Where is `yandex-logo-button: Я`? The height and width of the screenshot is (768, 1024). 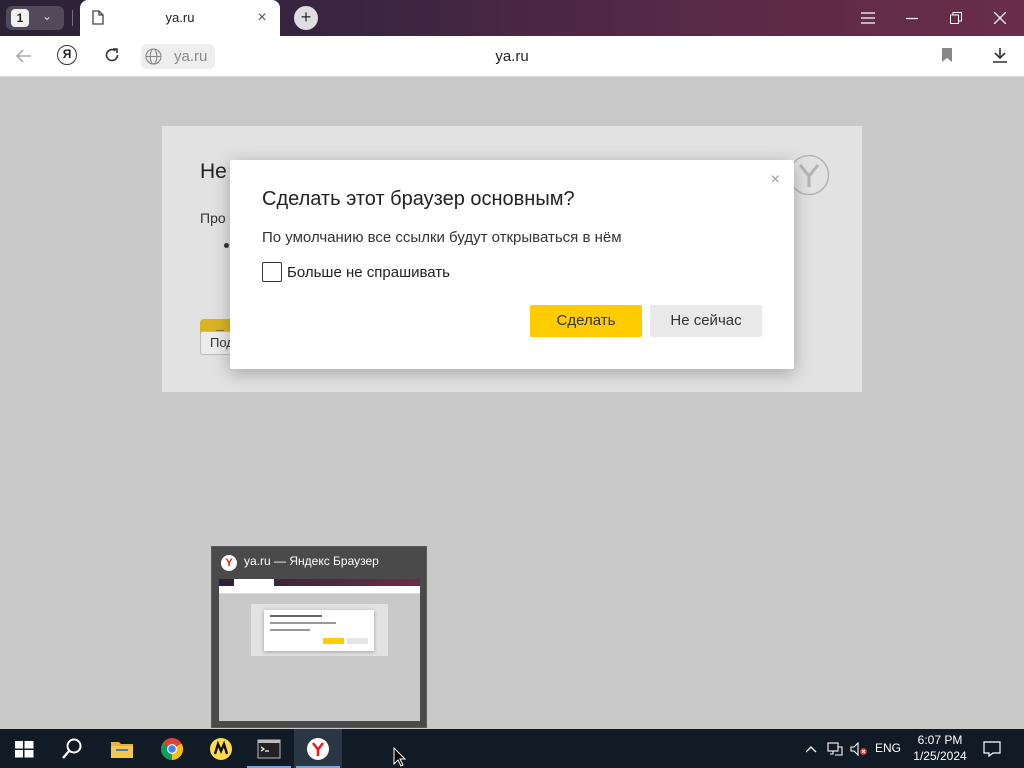 yandex-logo-button: Я is located at coordinates (67, 55).